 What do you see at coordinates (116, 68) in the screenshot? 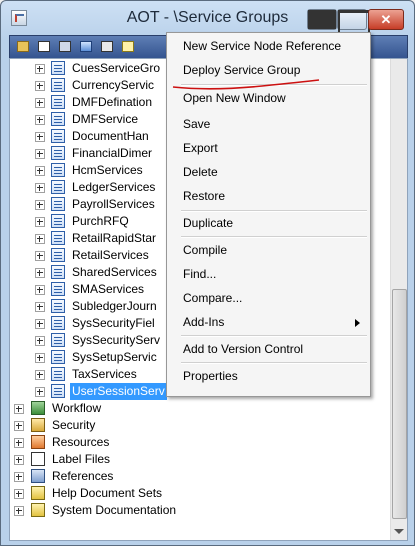
I see `node-label: CuesServiceGro` at bounding box center [116, 68].